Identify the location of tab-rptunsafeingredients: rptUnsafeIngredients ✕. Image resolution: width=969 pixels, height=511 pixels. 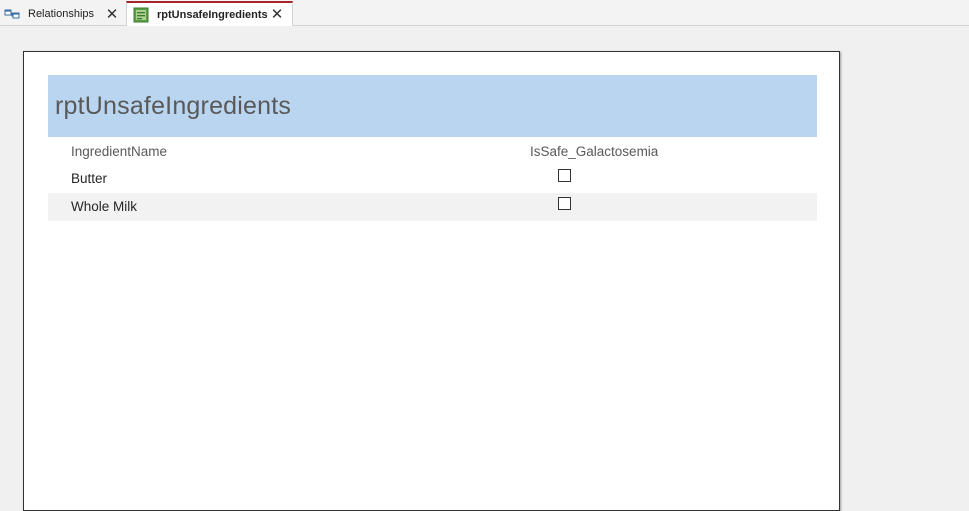
(209, 13).